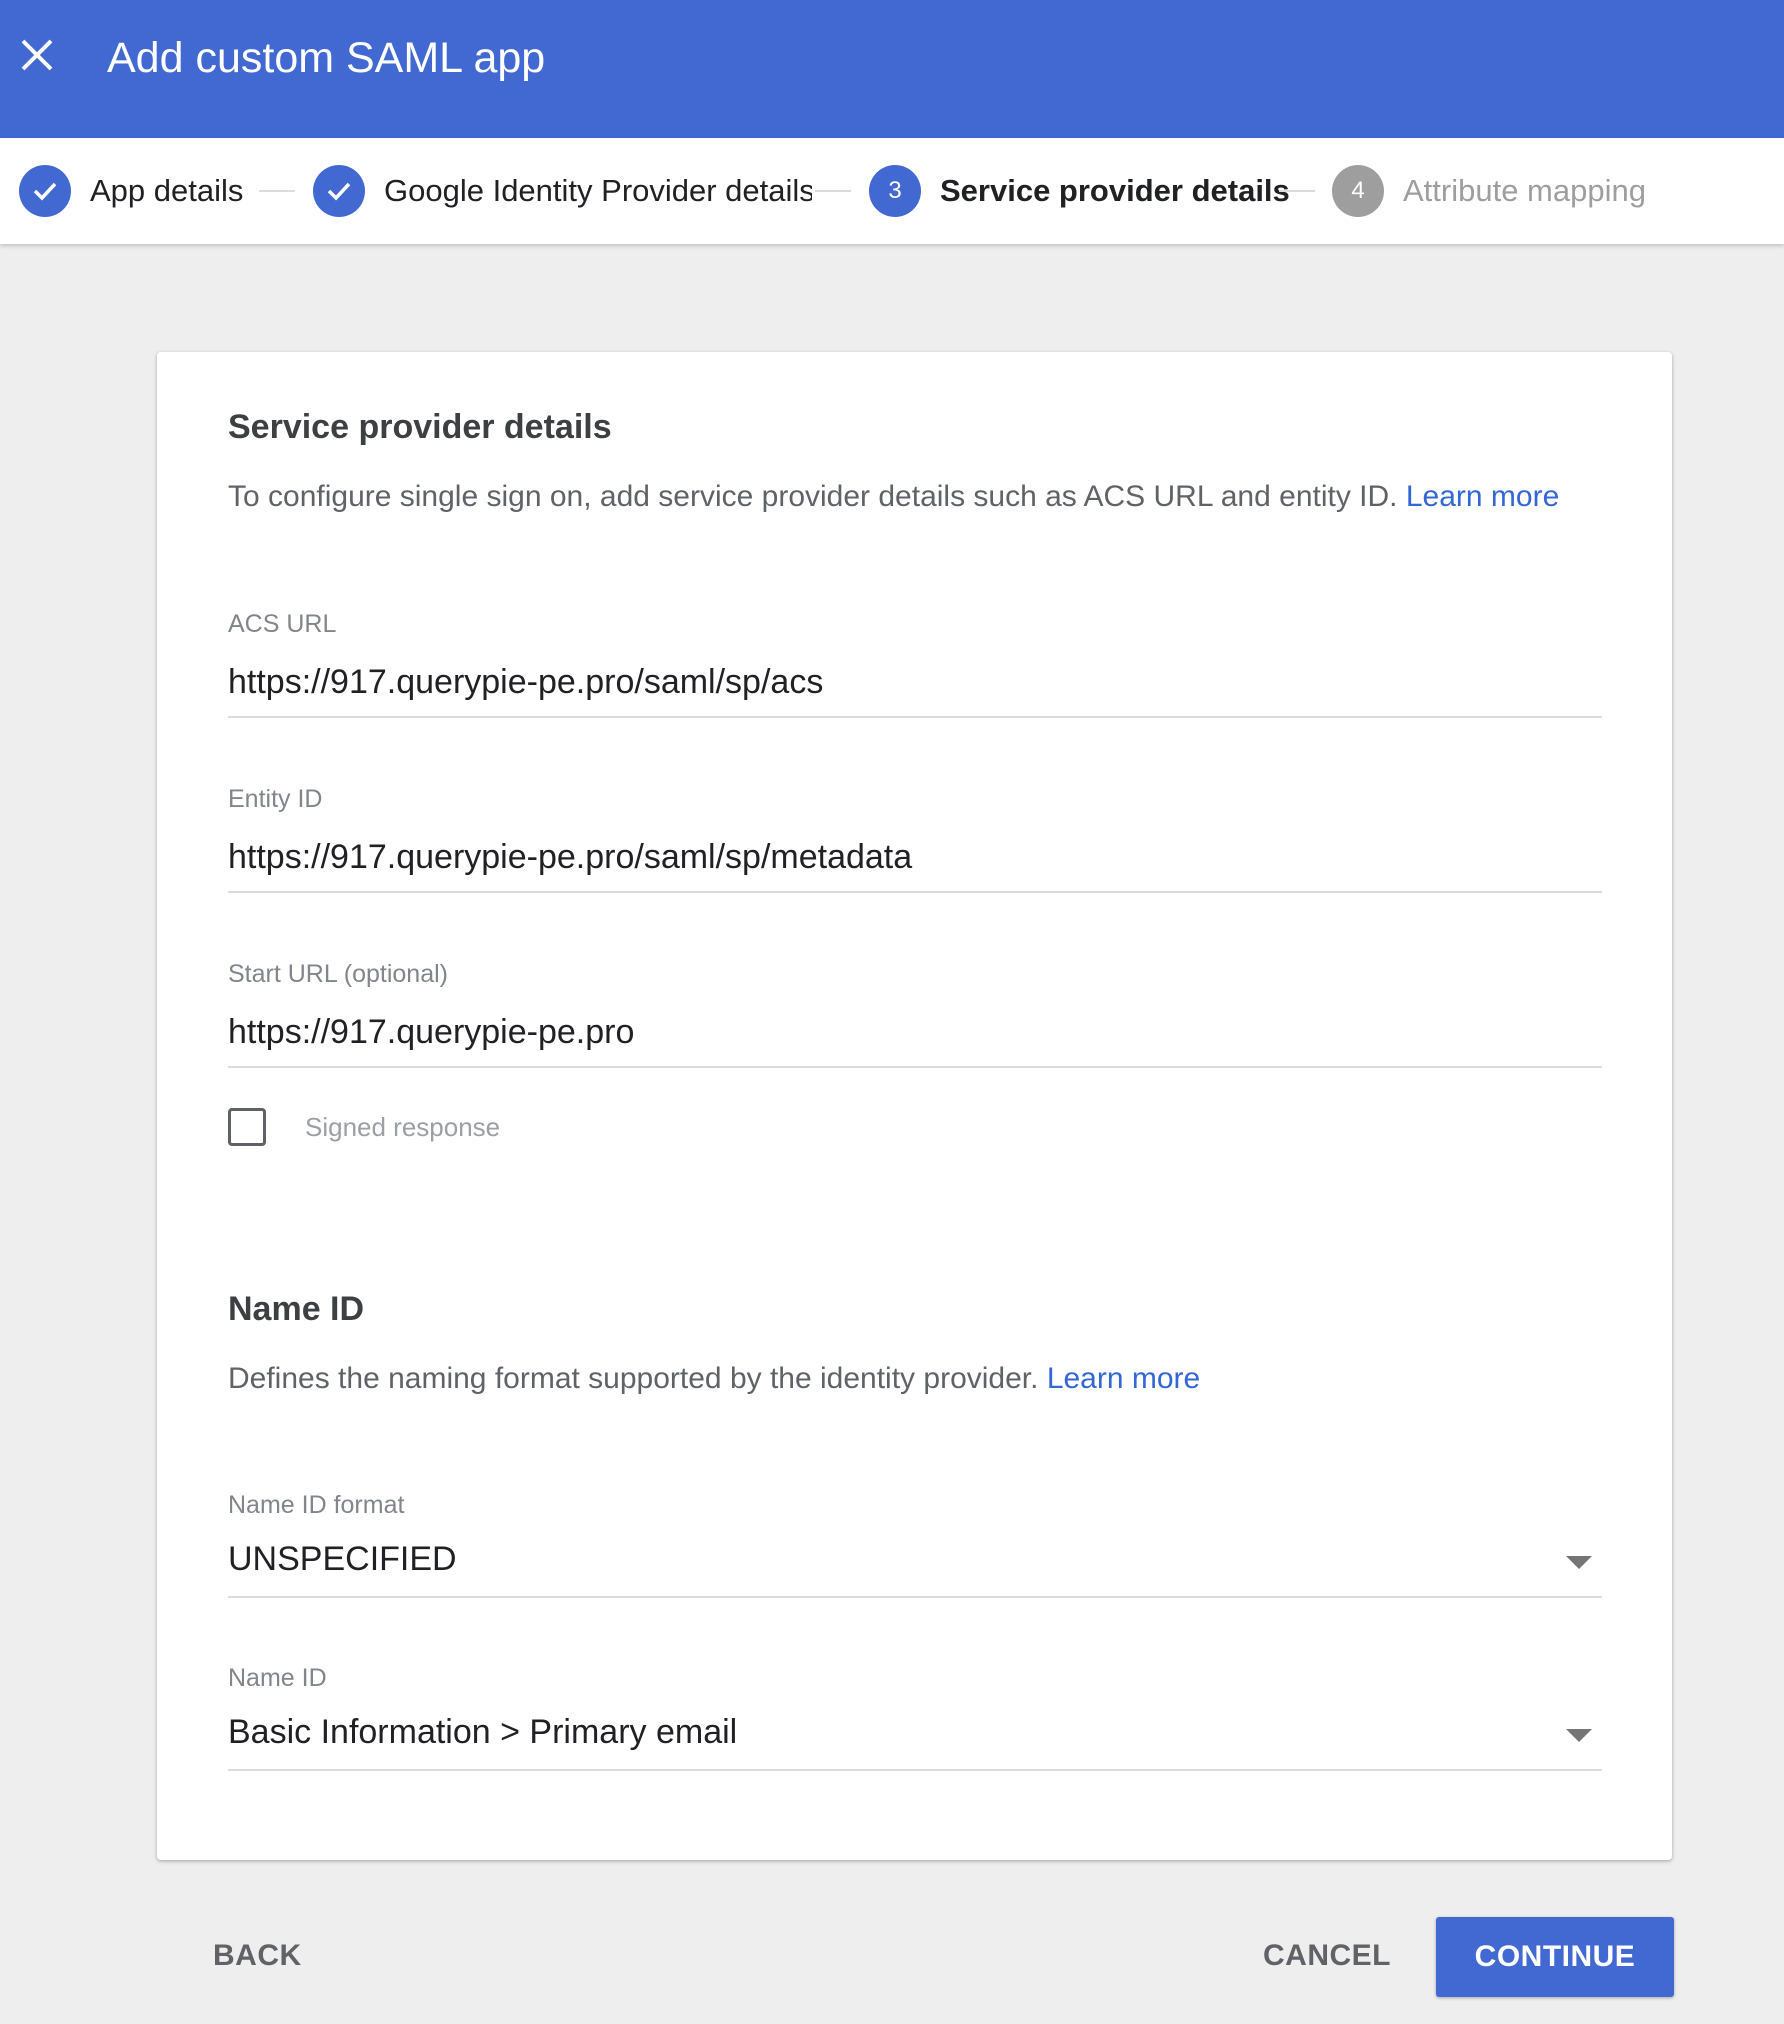  What do you see at coordinates (342, 1559) in the screenshot?
I see `selected-value: UNSPECIFIED` at bounding box center [342, 1559].